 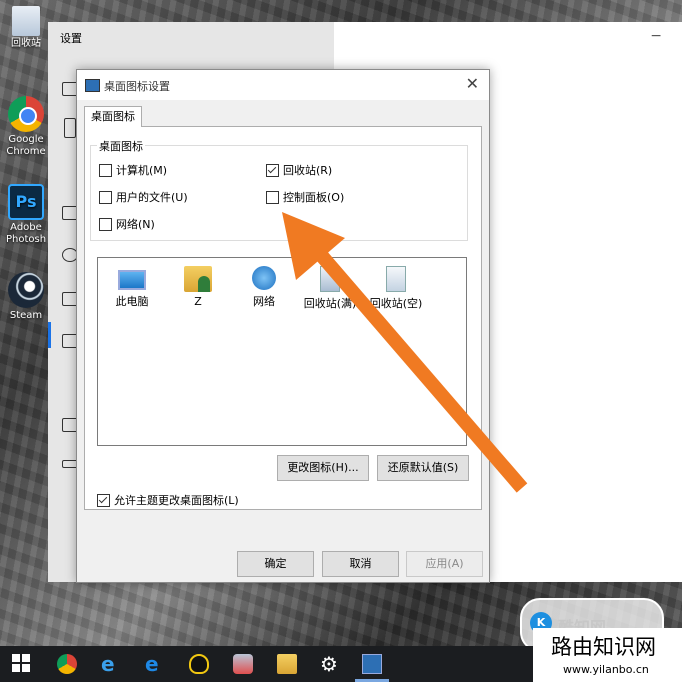 I want to click on watermark-url: www.yilanbo.cn, so click(x=606, y=669).